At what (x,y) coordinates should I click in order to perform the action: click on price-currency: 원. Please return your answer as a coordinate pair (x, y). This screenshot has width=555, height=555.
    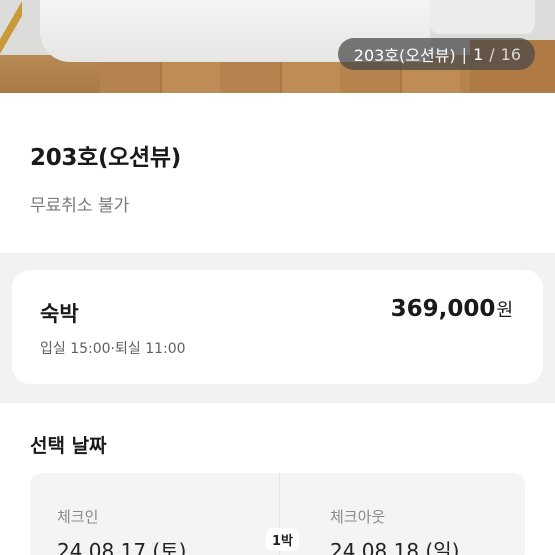
    Looking at the image, I should click on (504, 310).